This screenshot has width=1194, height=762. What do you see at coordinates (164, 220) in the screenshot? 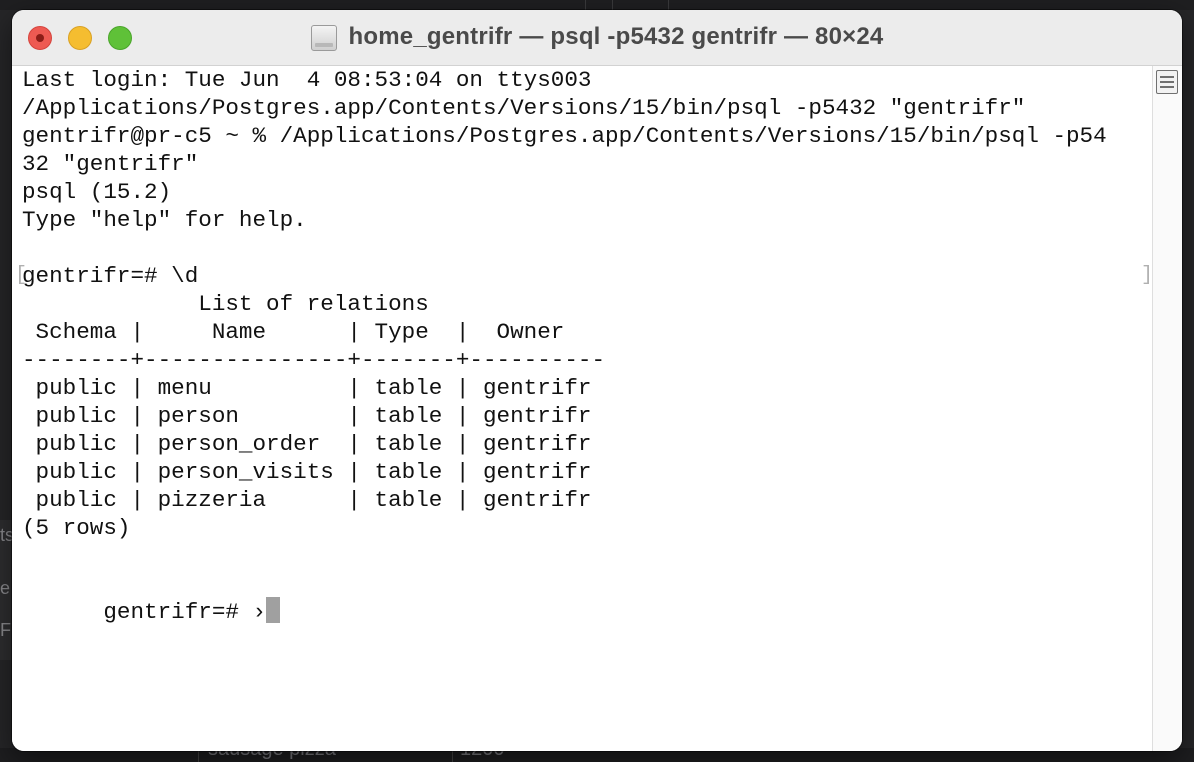
I see `terminal-line: Type "help" for help.` at bounding box center [164, 220].